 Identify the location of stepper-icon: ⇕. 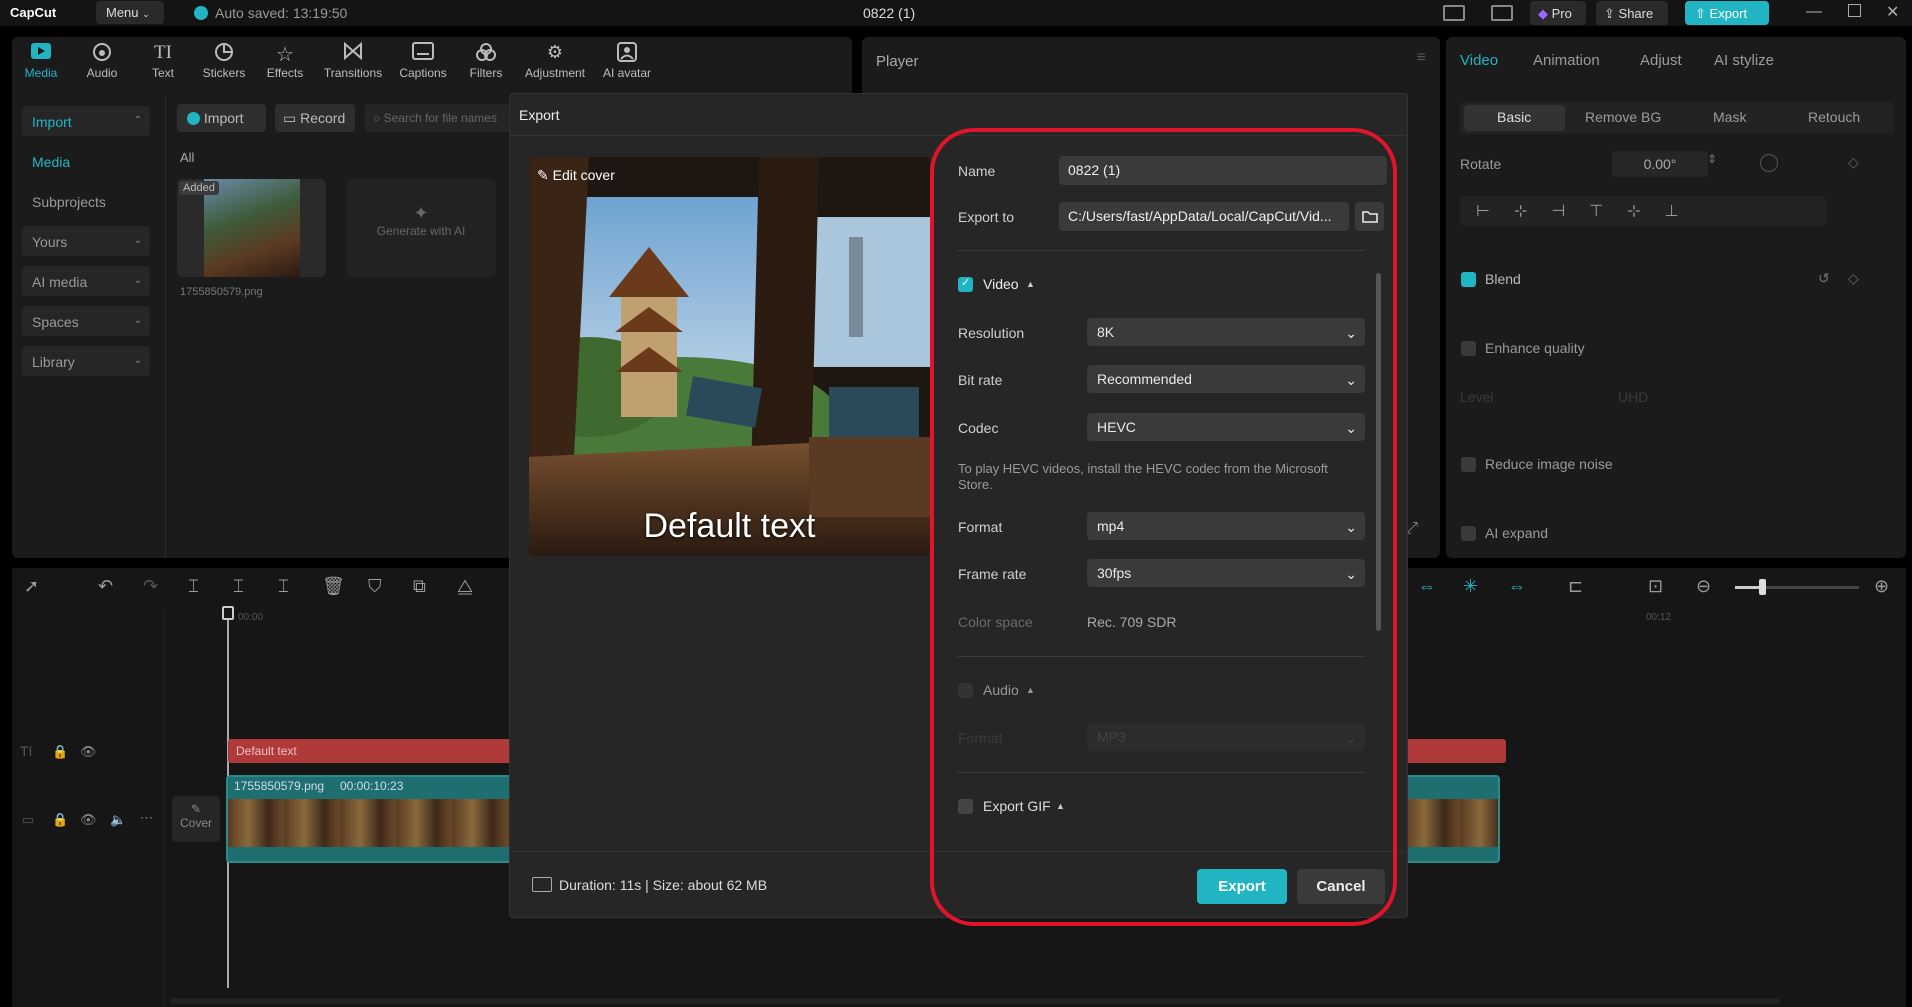
(1712, 159).